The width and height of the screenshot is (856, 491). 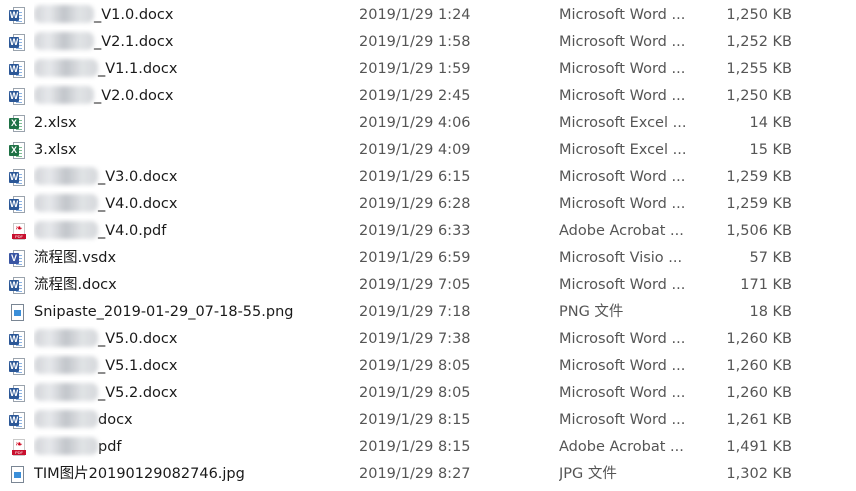 I want to click on file-name: 2.xlsx, so click(x=189, y=123).